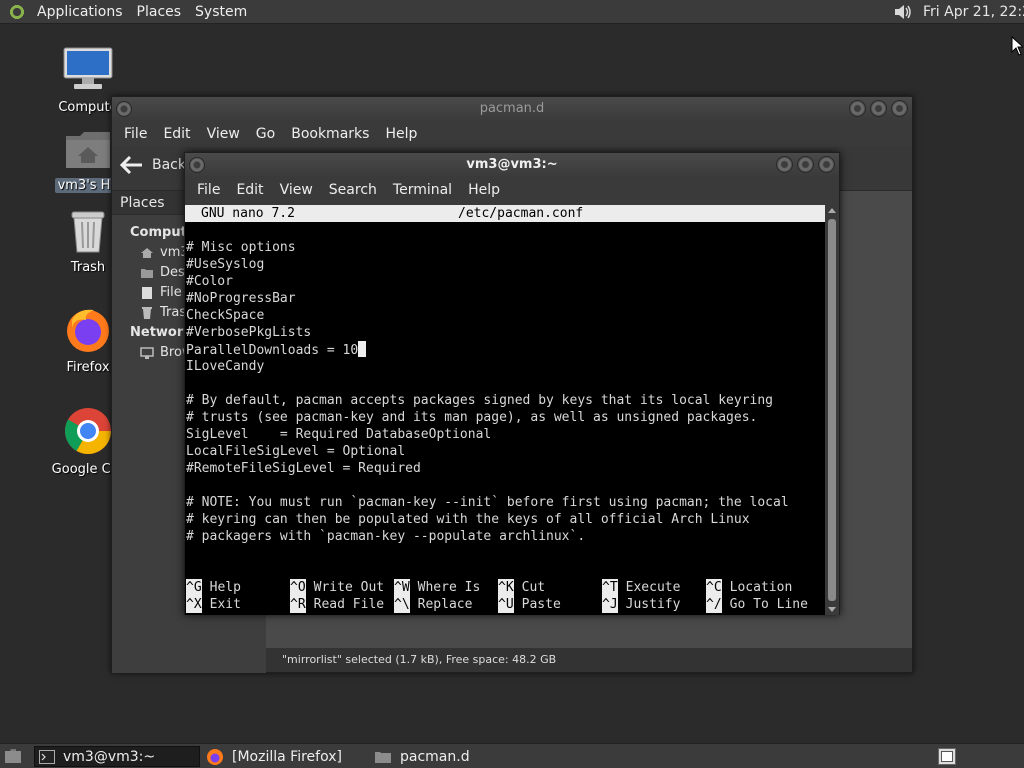 This screenshot has height=768, width=1024. What do you see at coordinates (169, 165) in the screenshot?
I see `back-label: Back` at bounding box center [169, 165].